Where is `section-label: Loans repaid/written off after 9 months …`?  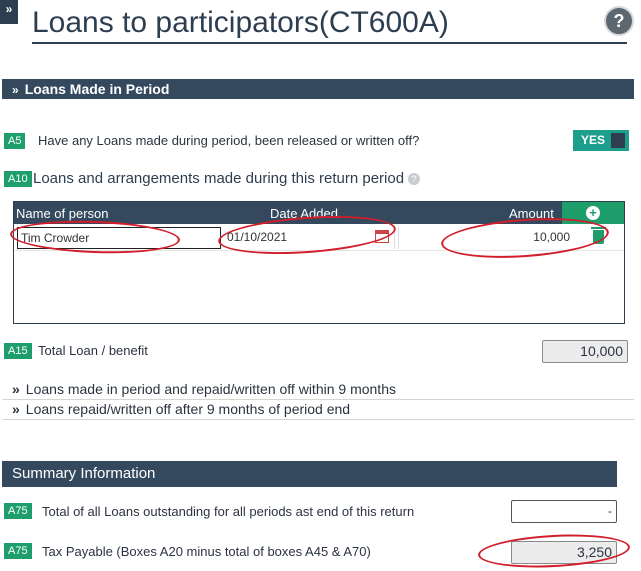
section-label: Loans repaid/written off after 9 months … is located at coordinates (188, 409).